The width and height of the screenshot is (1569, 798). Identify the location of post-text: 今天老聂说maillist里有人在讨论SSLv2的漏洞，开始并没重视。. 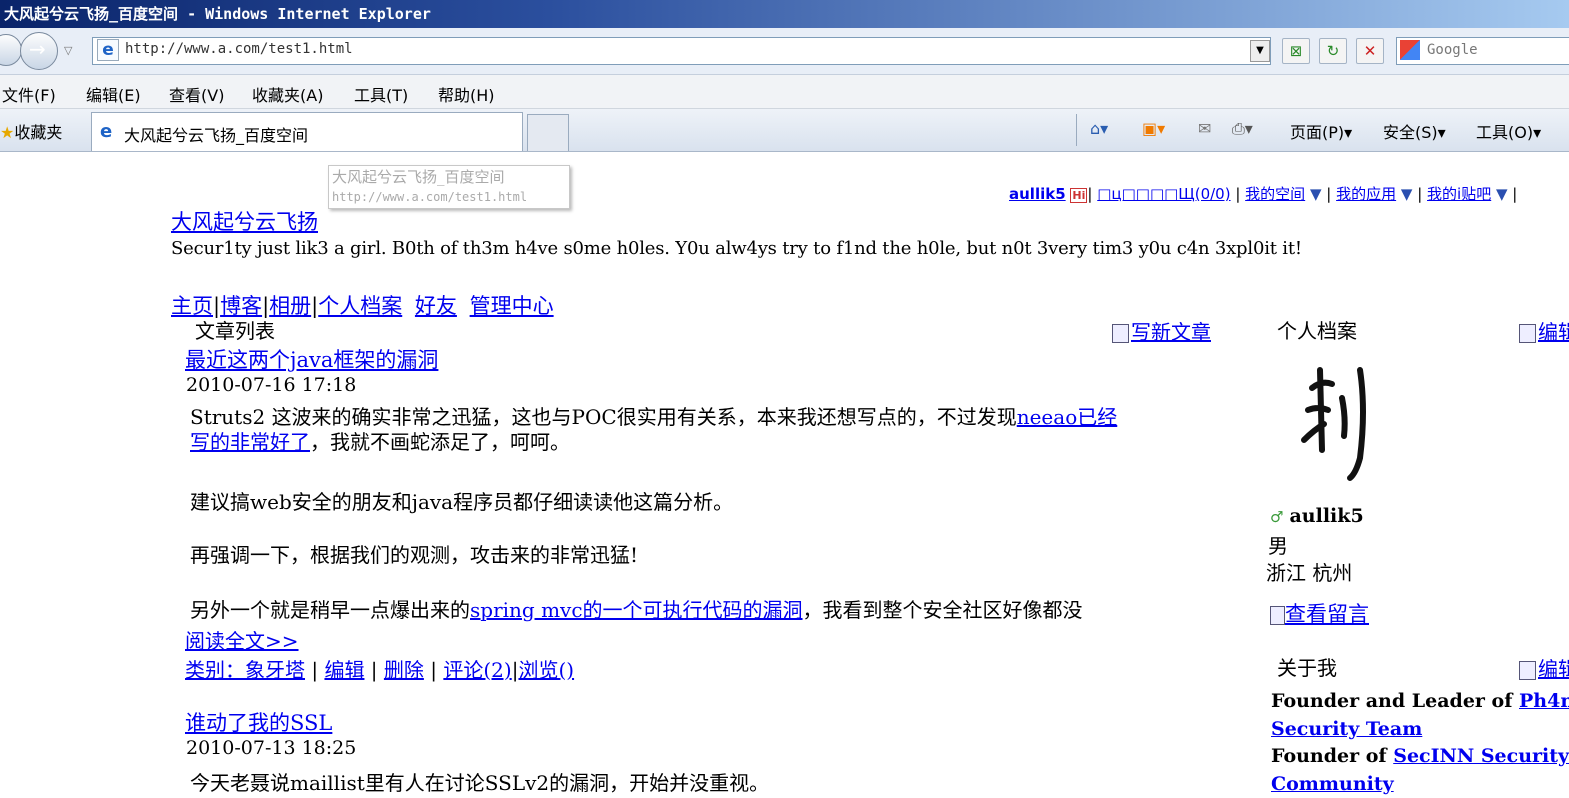
(480, 783).